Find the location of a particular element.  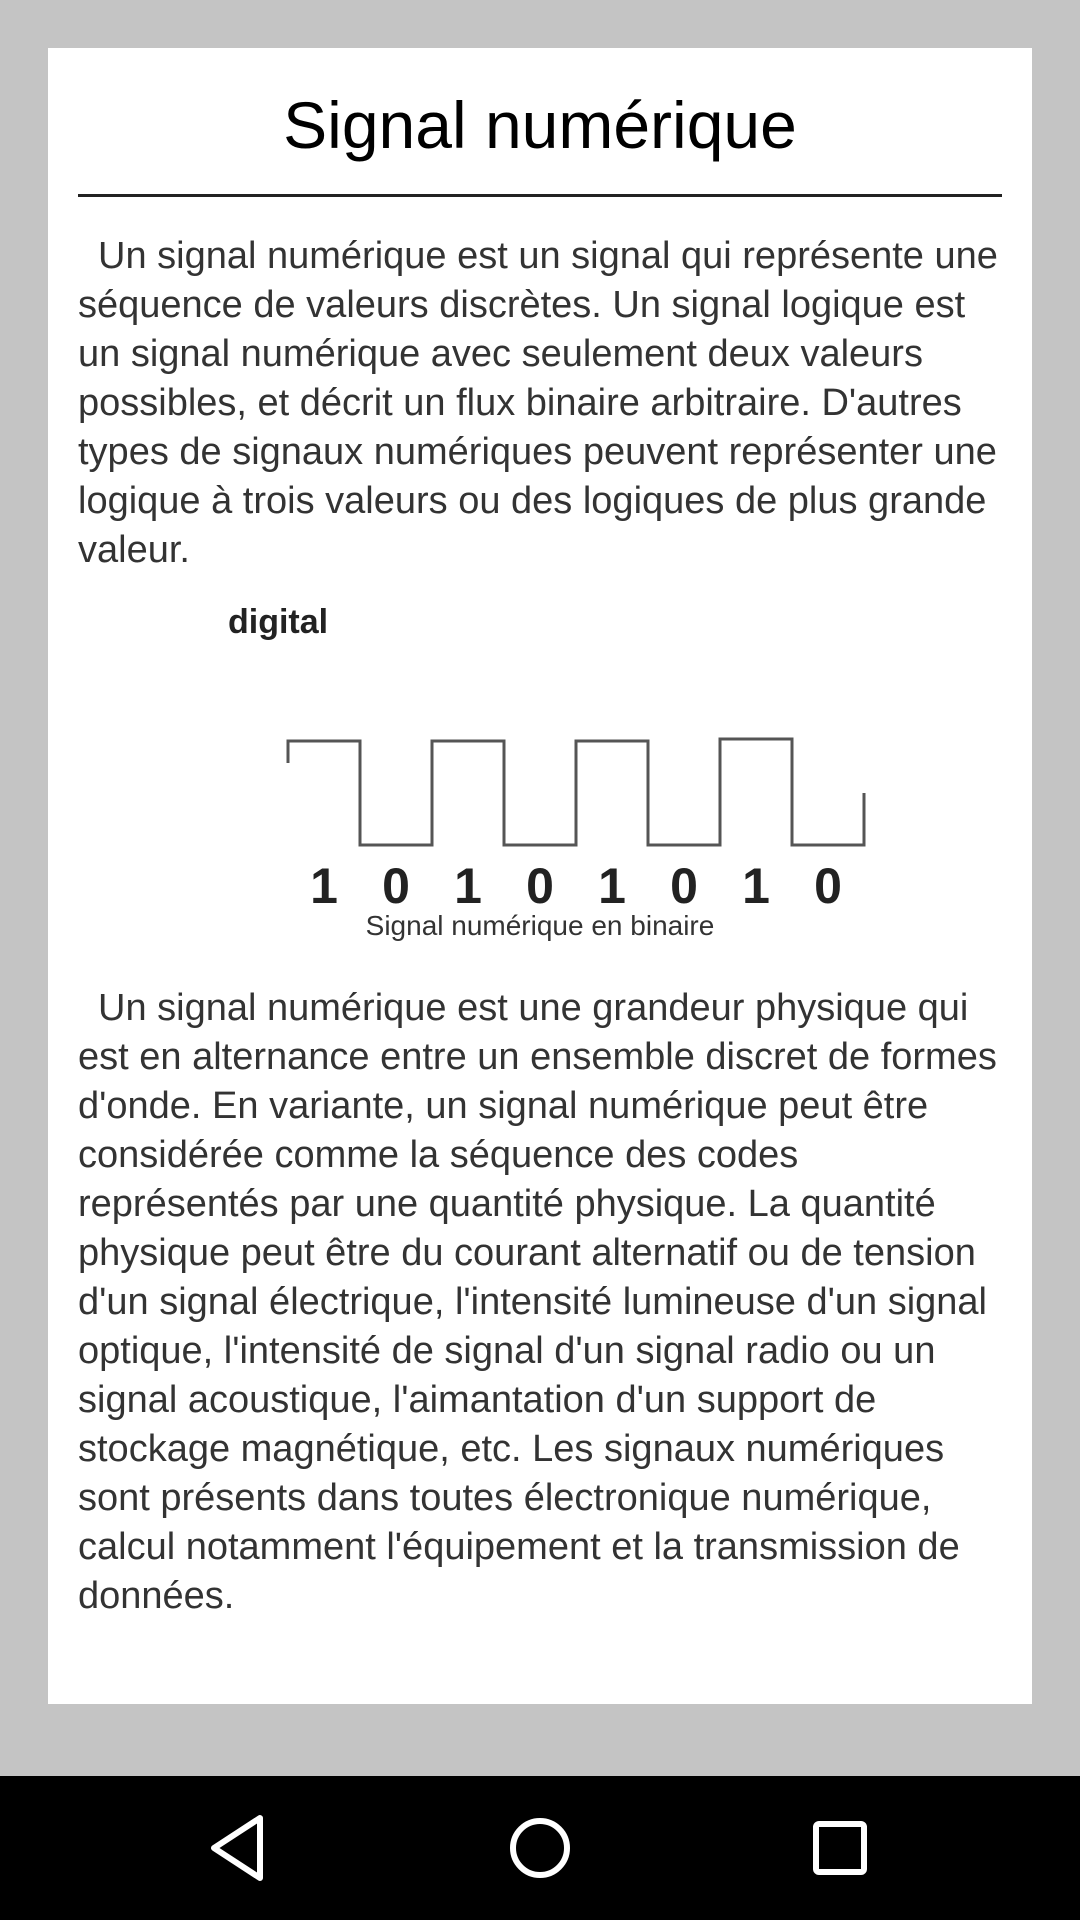

system-navigation-bar is located at coordinates (540, 1848).